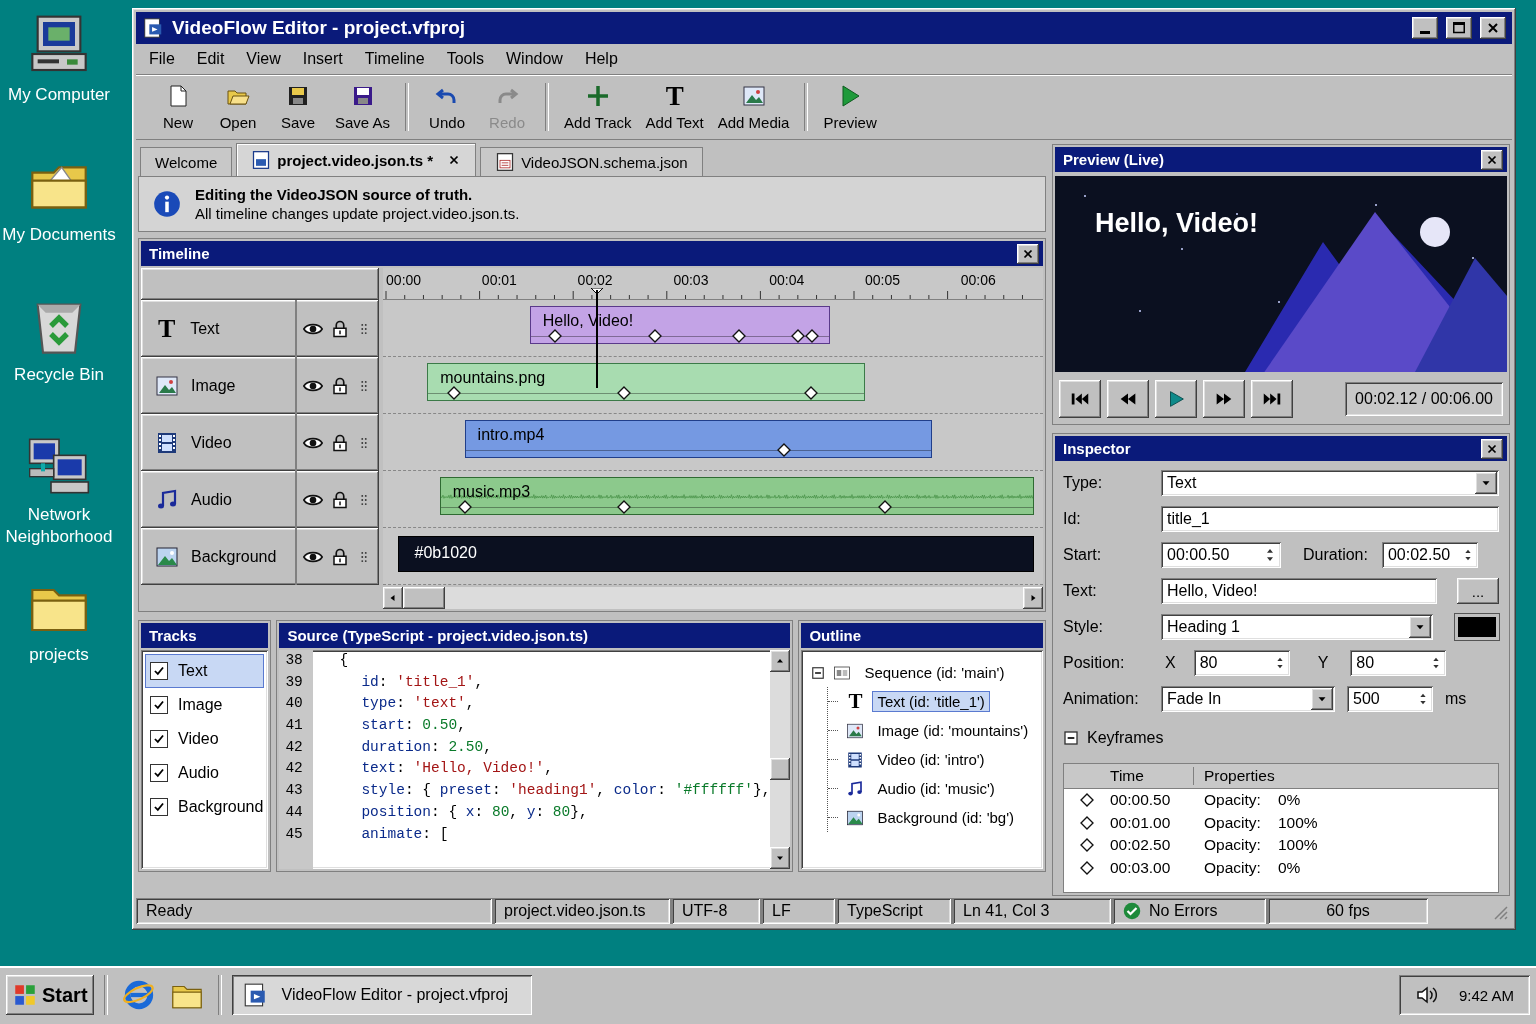 The image size is (1536, 1024). Describe the element at coordinates (59, 235) in the screenshot. I see `desktop-icon-label: My Documents` at that location.